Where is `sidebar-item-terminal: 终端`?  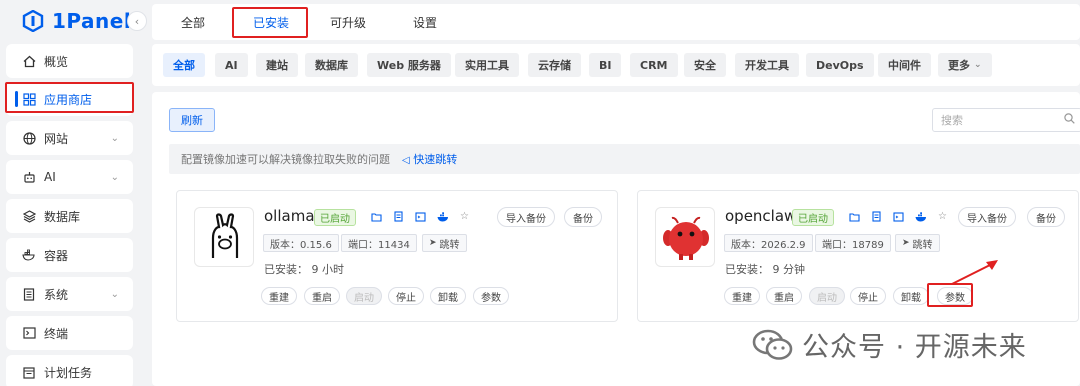
sidebar-item-terminal: 终端 is located at coordinates (69, 333).